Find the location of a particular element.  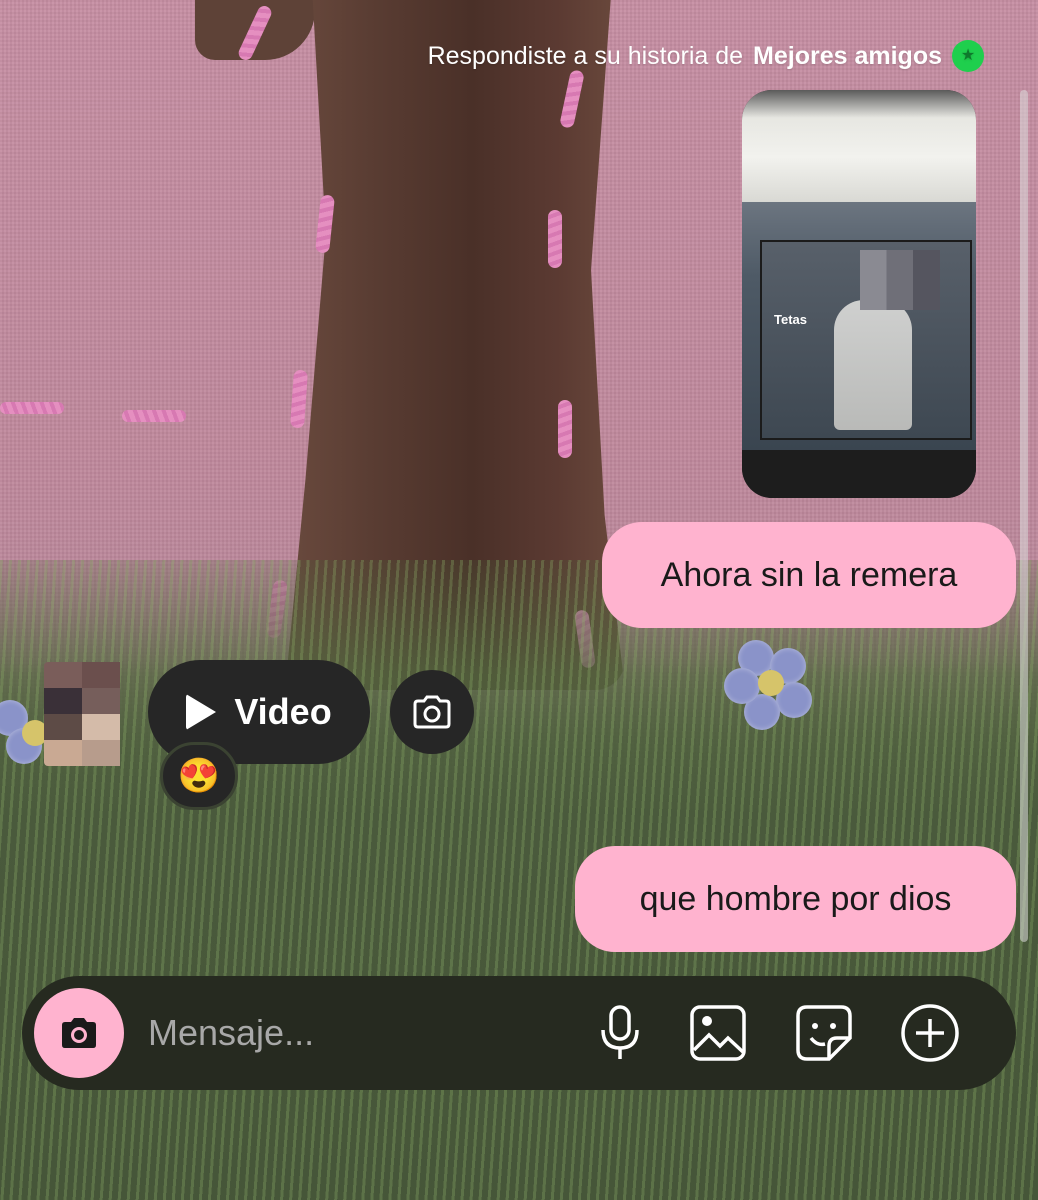

message-composer is located at coordinates (519, 1033).